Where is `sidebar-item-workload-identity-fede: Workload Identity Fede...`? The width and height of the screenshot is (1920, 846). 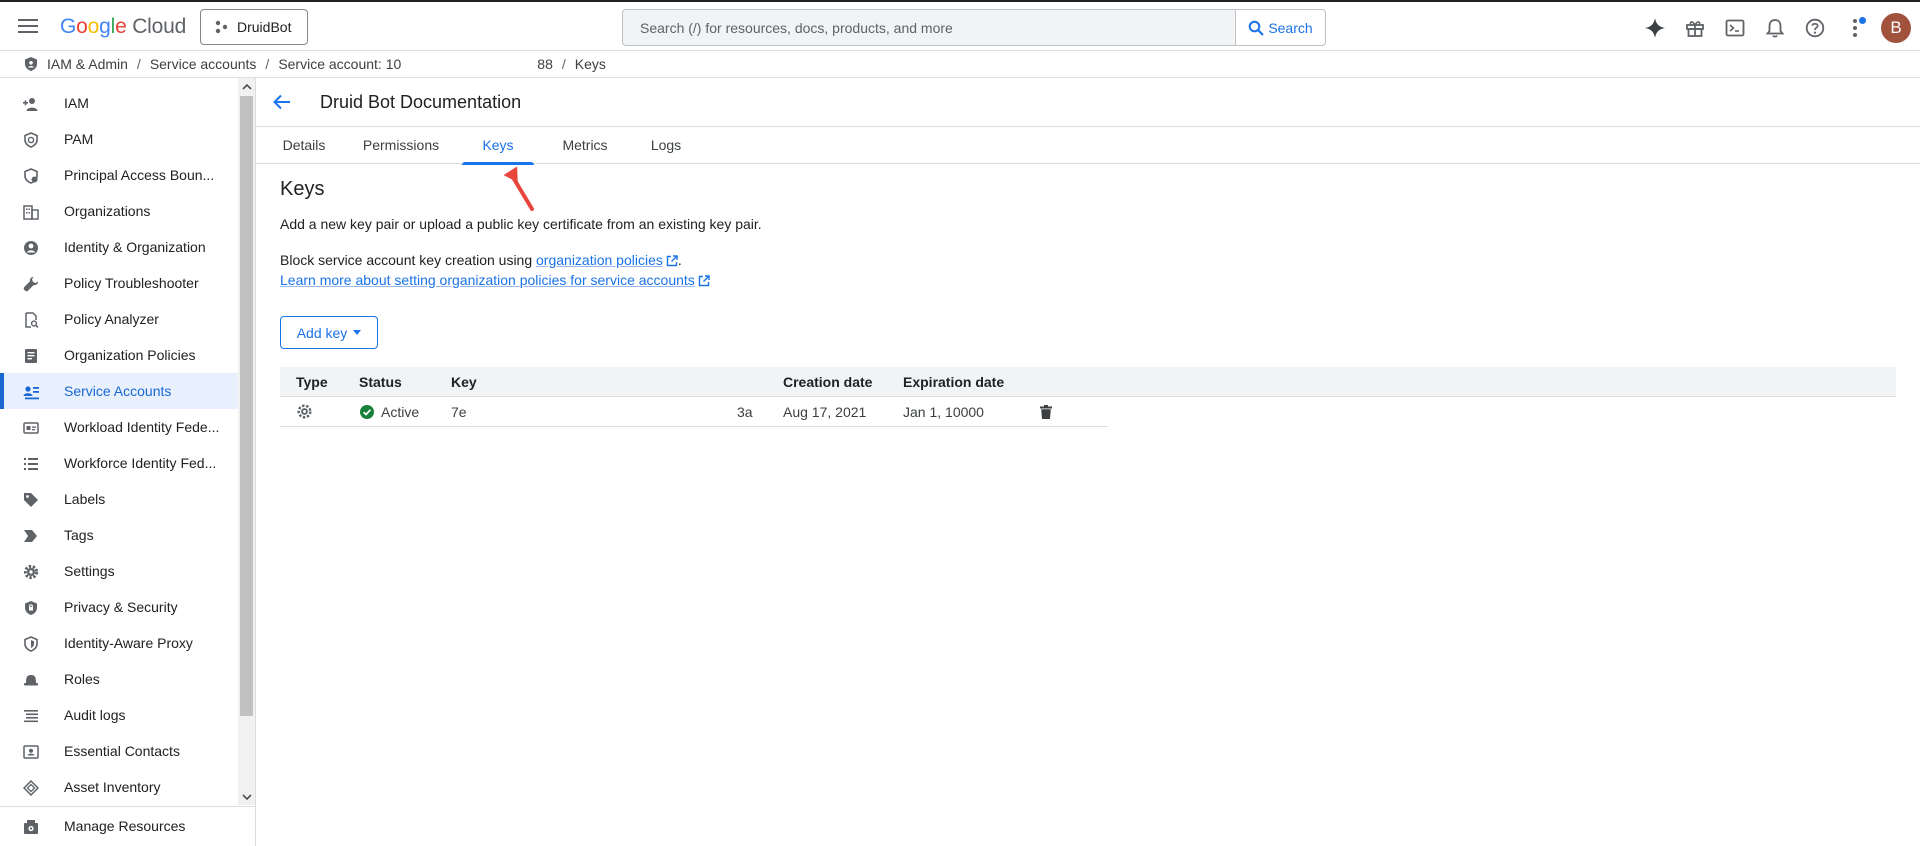
sidebar-item-workload-identity-fede: Workload Identity Fede... is located at coordinates (119, 427).